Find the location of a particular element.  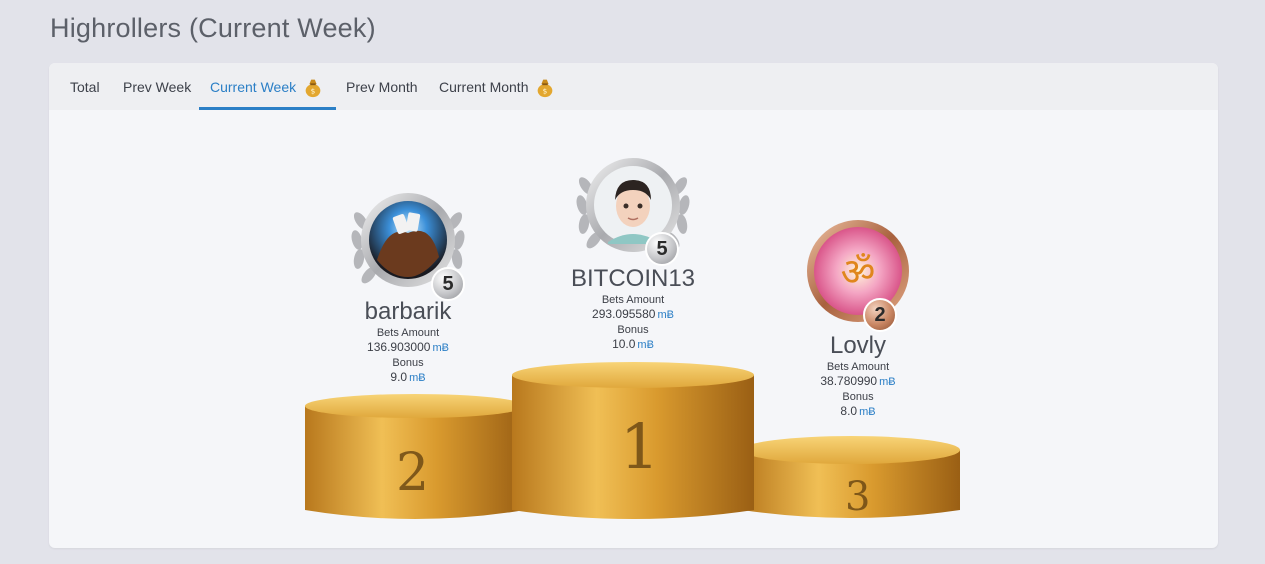

tab-label: Total is located at coordinates (85, 86).